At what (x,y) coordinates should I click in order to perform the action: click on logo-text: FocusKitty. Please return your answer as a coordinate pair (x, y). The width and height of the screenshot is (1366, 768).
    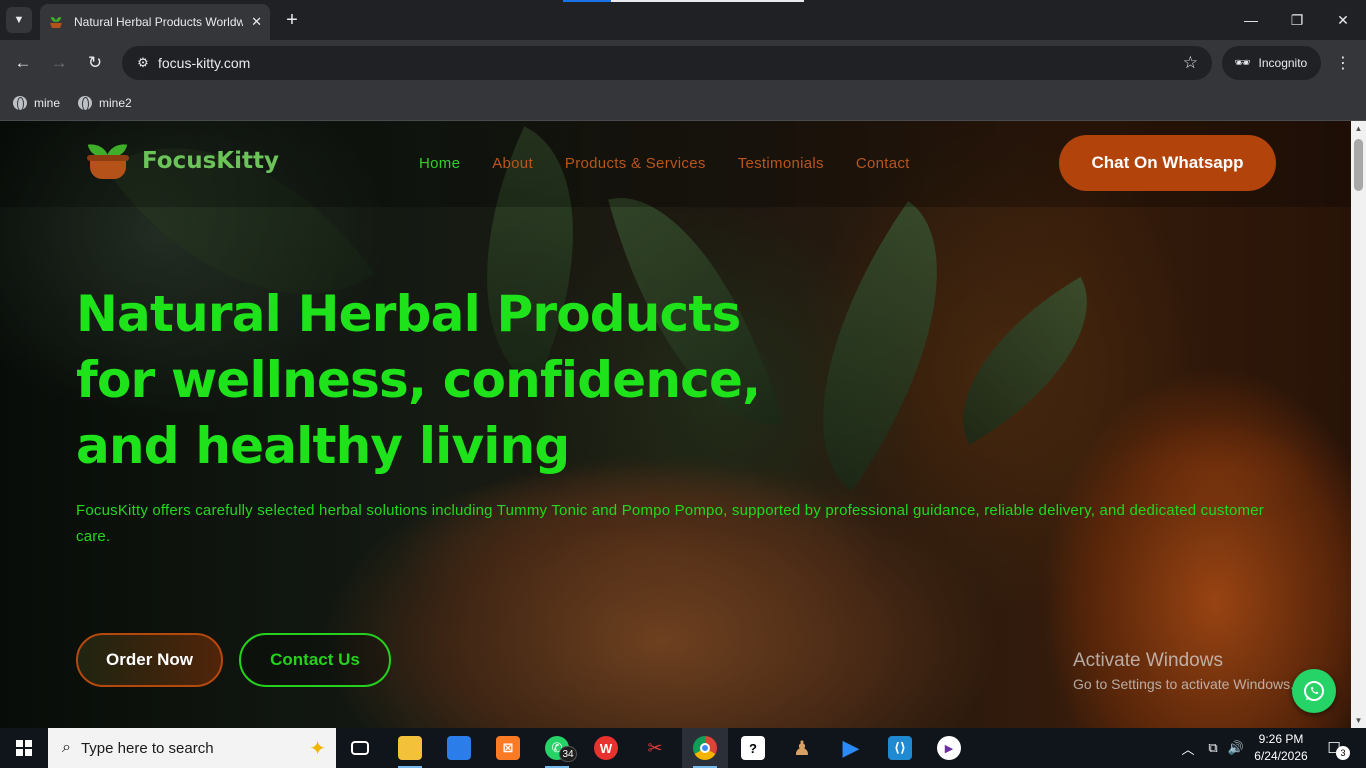
    Looking at the image, I should click on (210, 161).